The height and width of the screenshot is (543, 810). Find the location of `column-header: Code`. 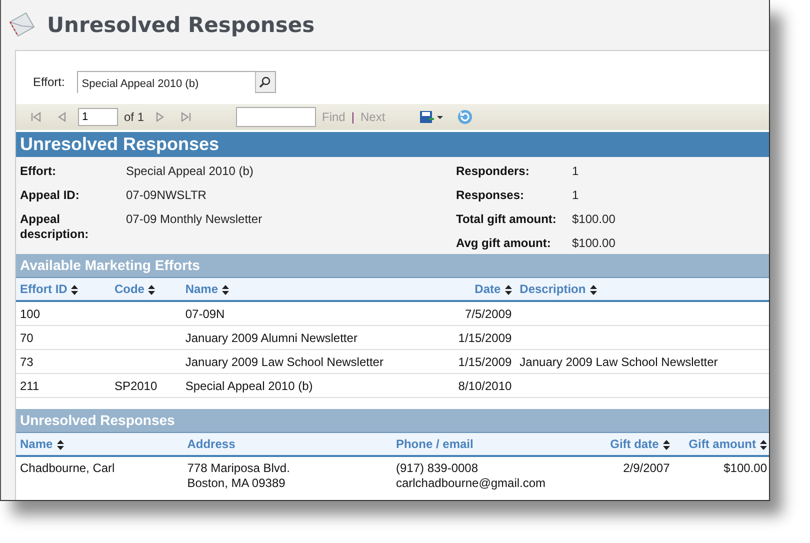

column-header: Code is located at coordinates (146, 289).